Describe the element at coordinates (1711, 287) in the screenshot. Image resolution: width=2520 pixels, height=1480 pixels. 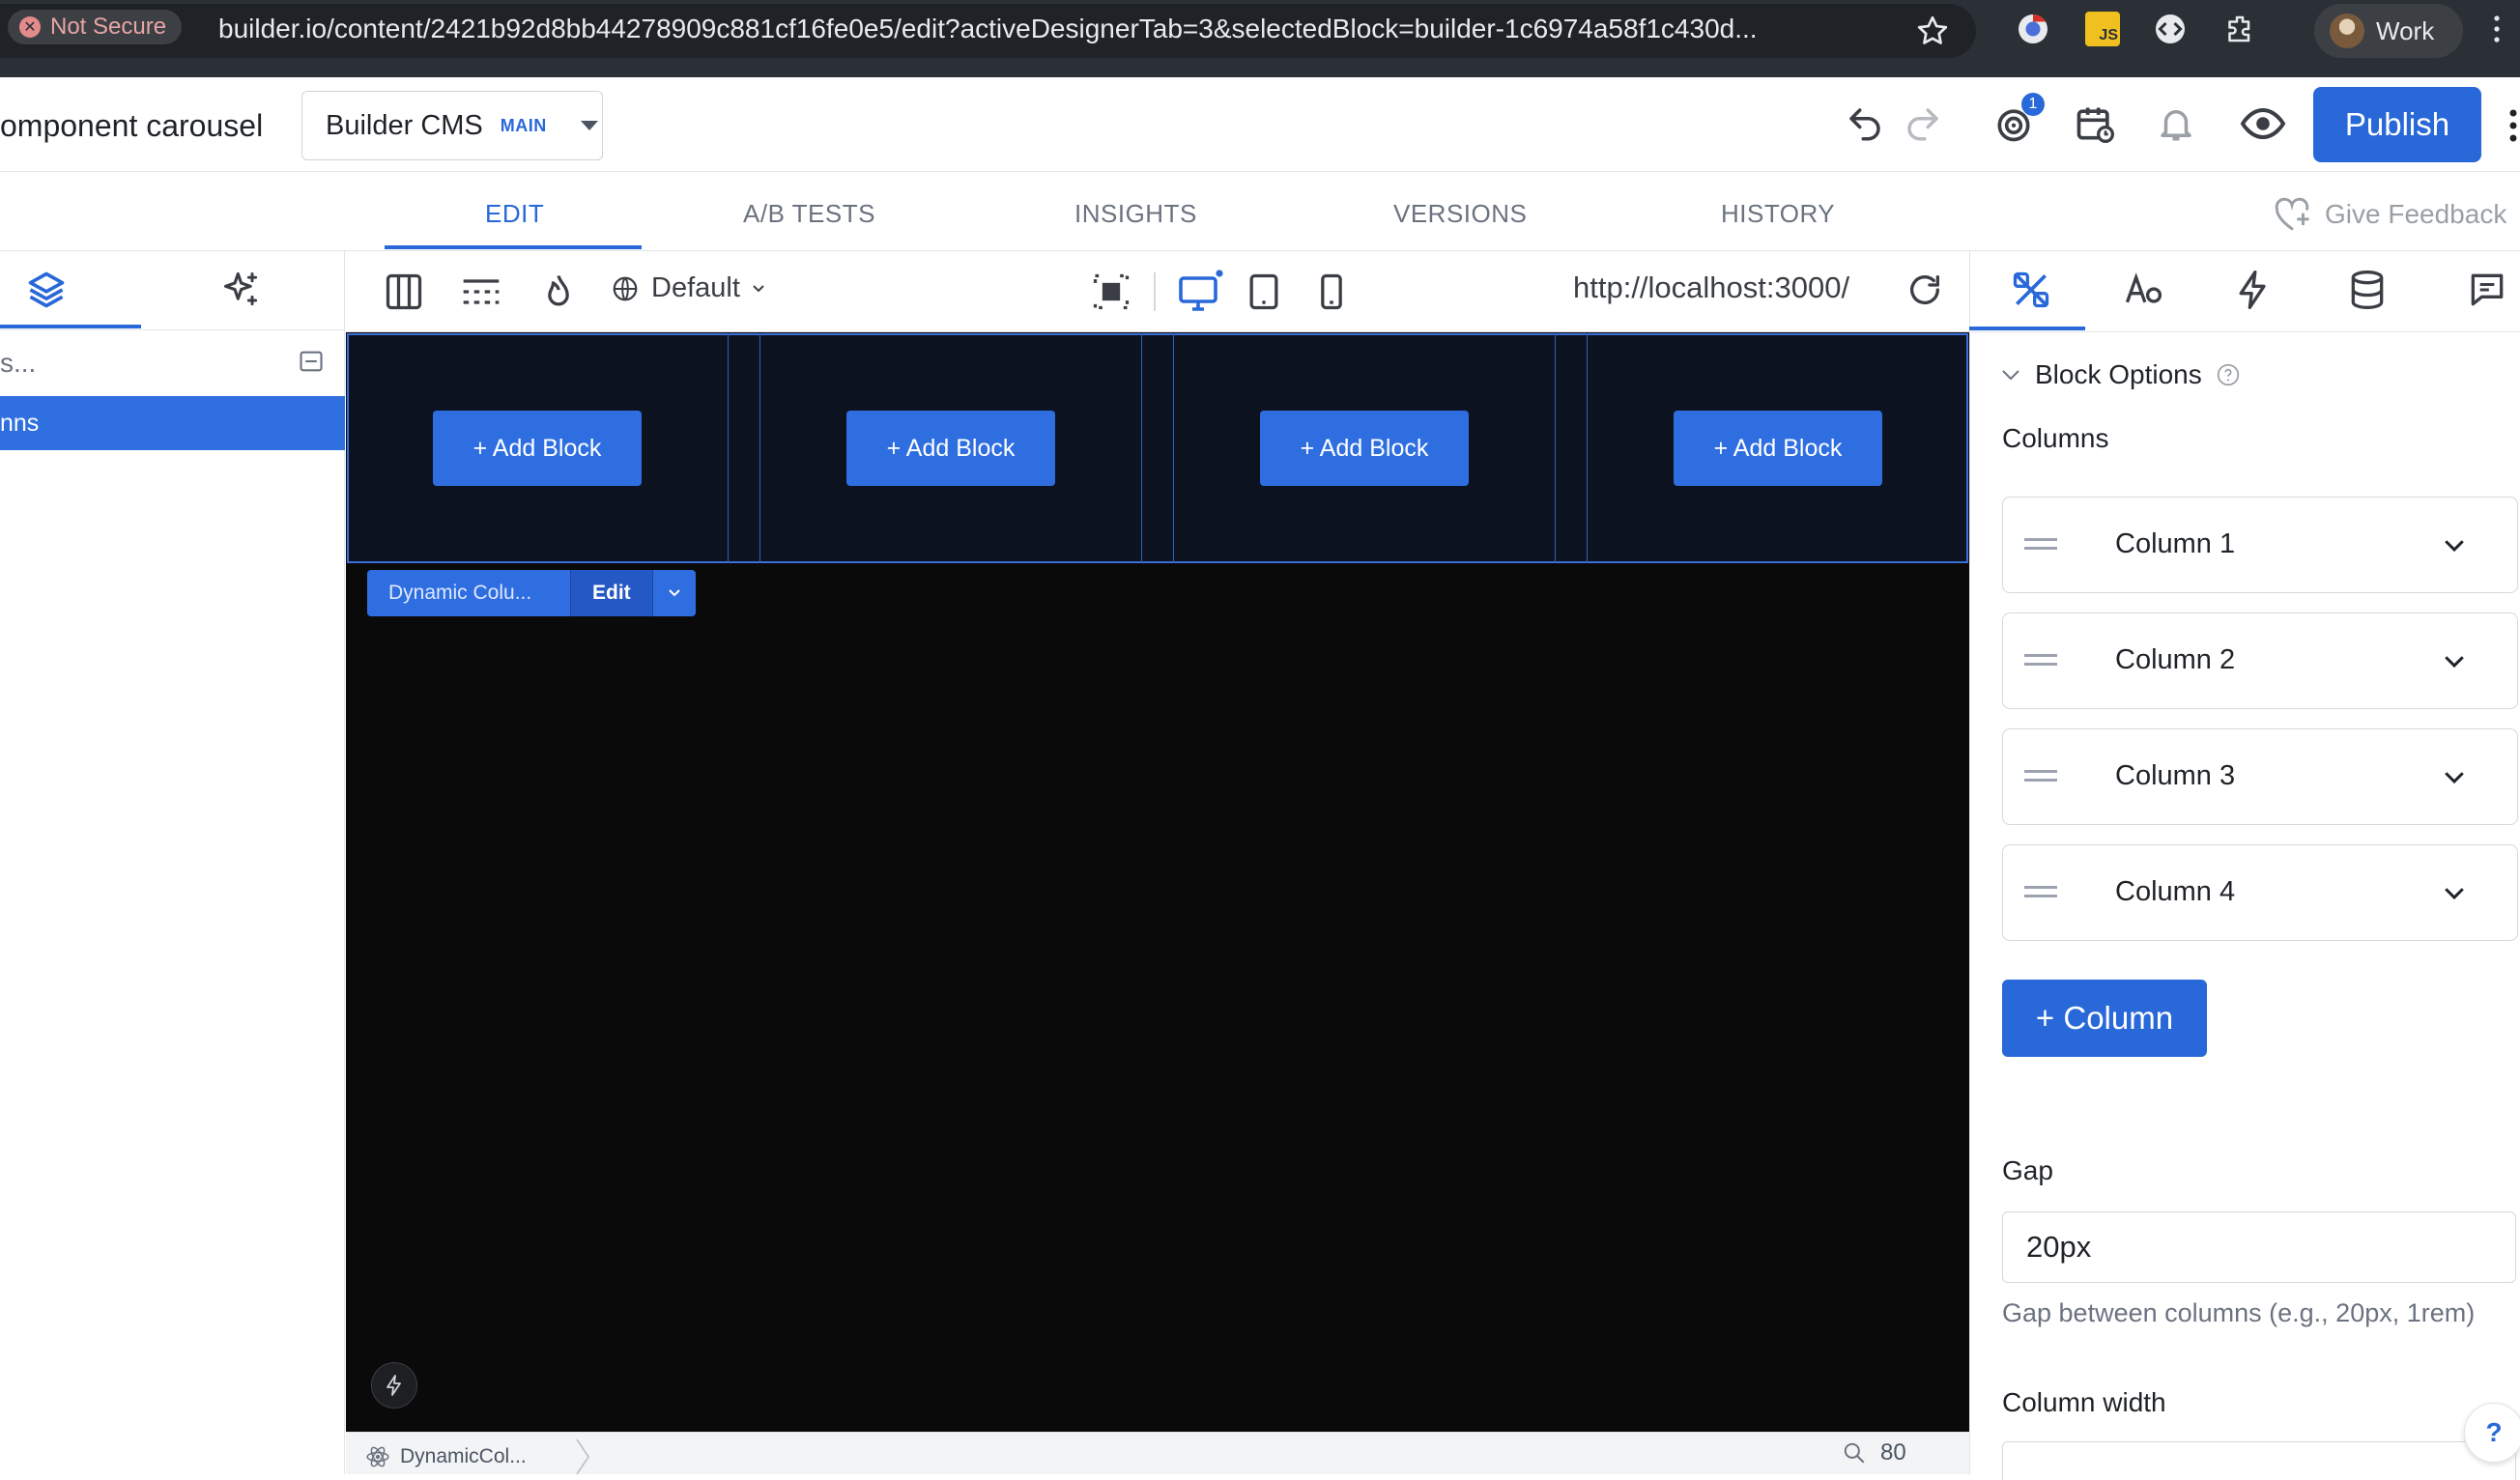
I see `preview-url-input: http://localhost:3000/` at that location.